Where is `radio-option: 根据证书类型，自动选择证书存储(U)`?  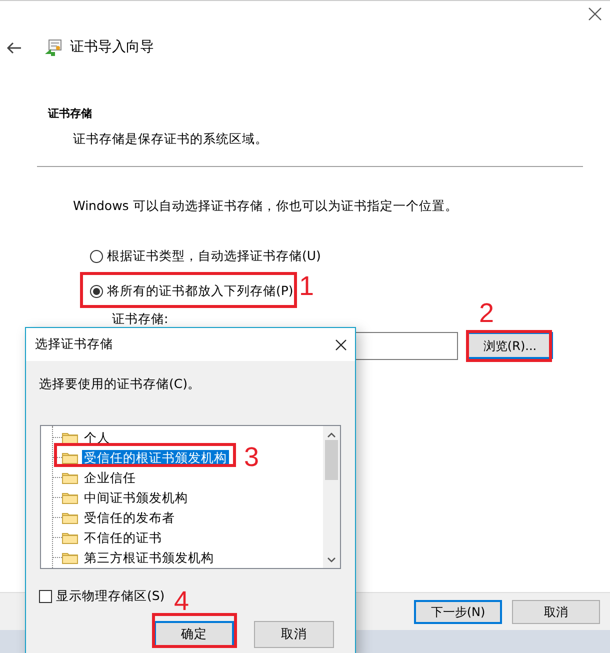 radio-option: 根据证书类型，自动选择证书存储(U) is located at coordinates (205, 256).